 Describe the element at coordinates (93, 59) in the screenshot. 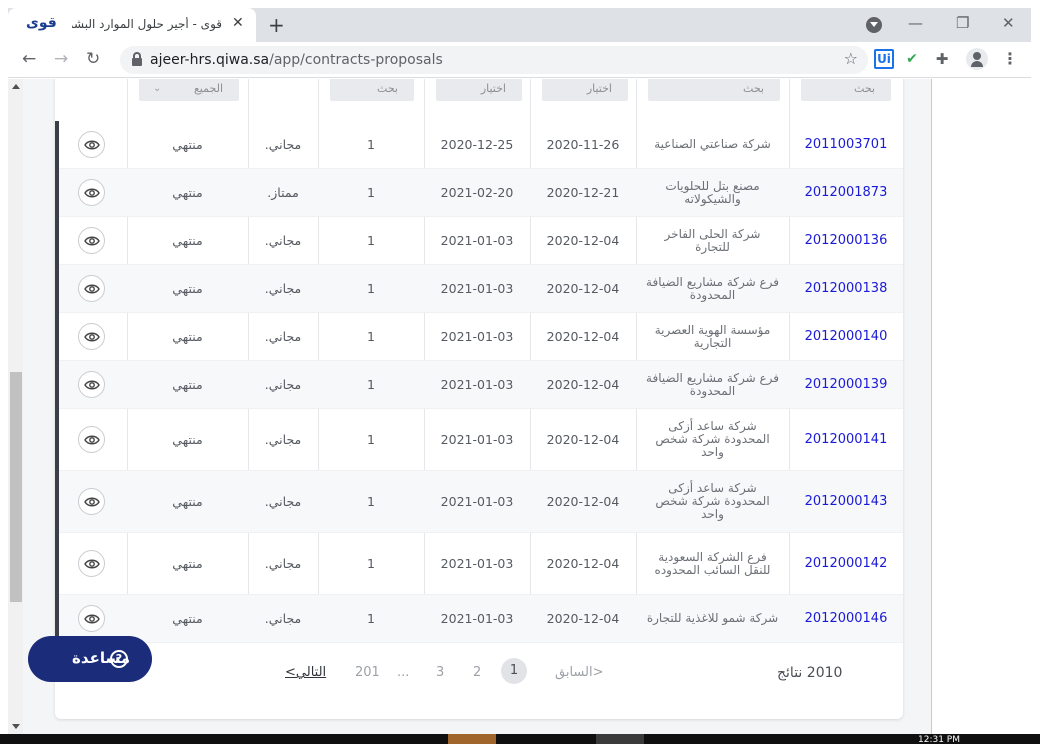

I see `reload-icon: ↻` at that location.